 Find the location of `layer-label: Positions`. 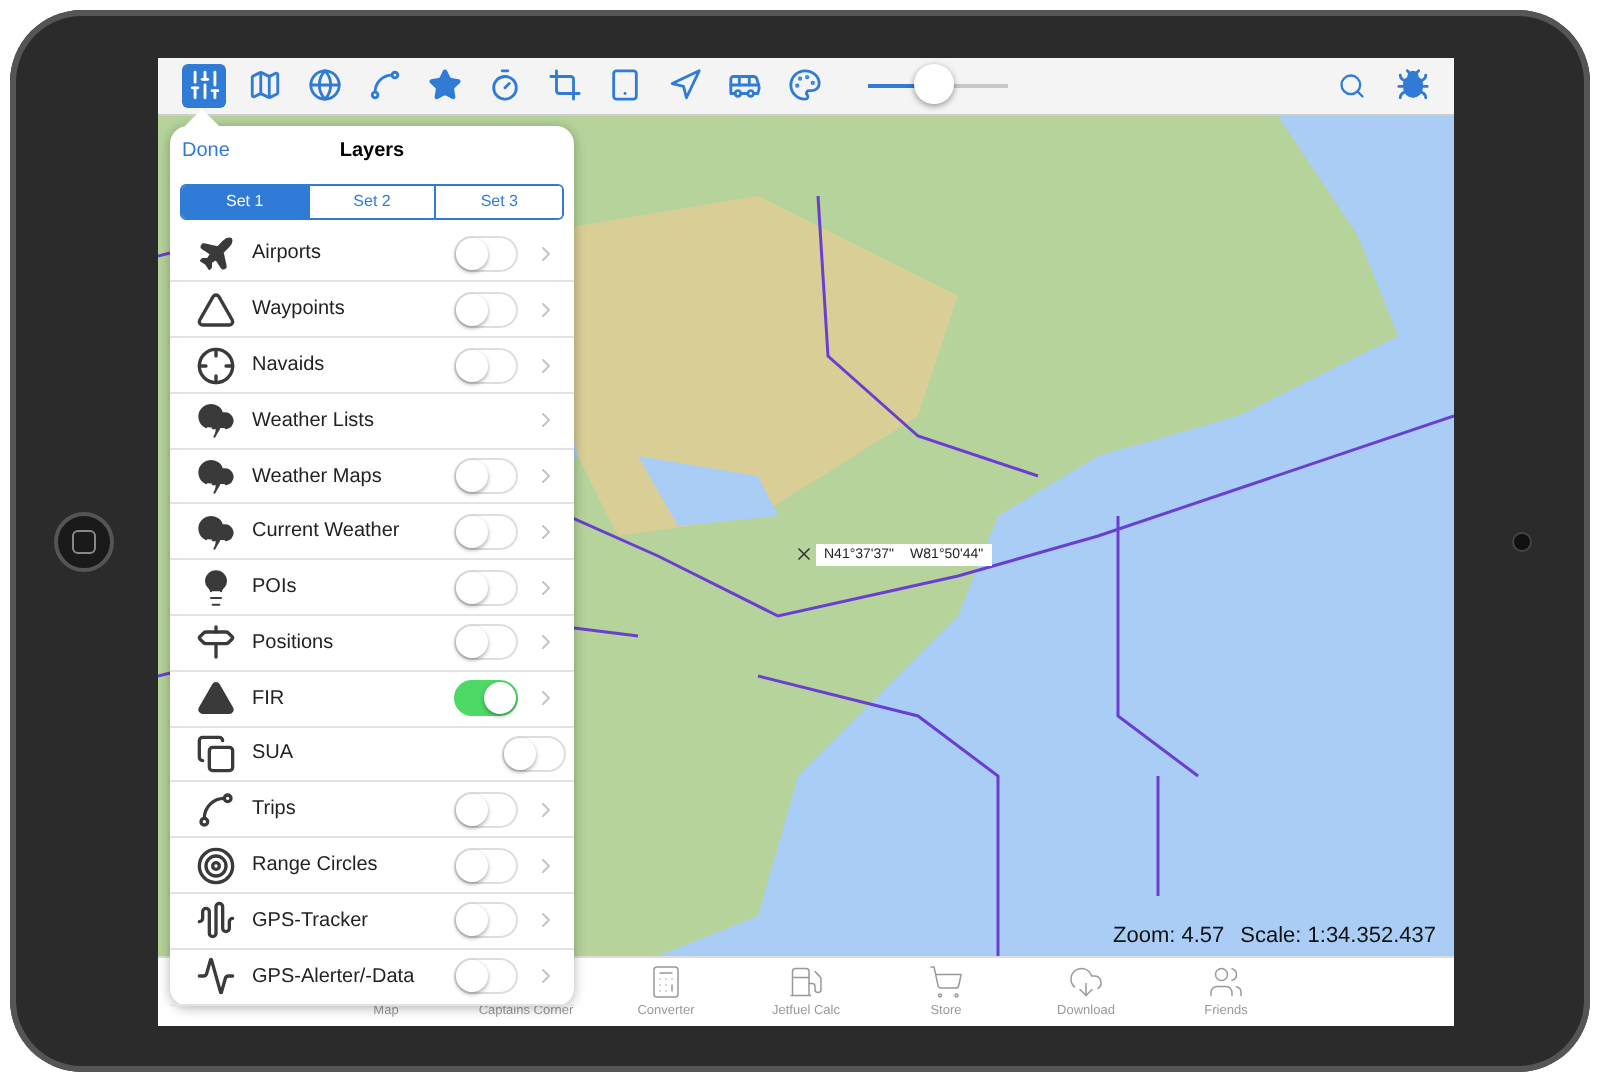

layer-label: Positions is located at coordinates (294, 642).